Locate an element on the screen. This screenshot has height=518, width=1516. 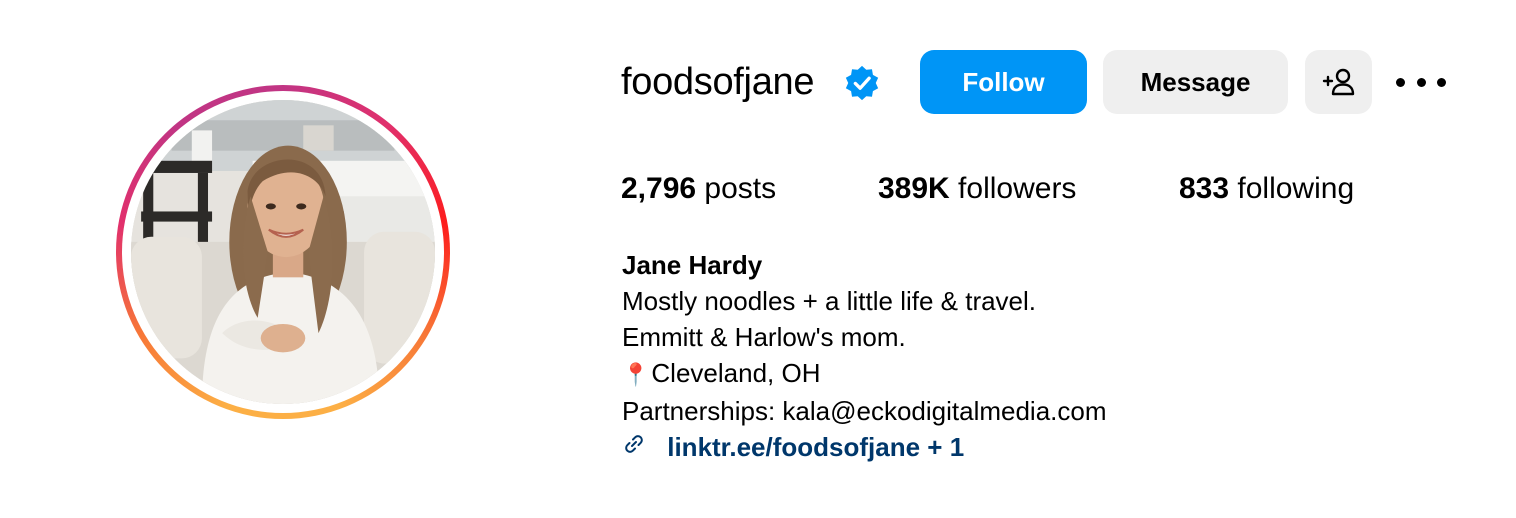
bio-location: Cleveland, OH is located at coordinates (736, 373).